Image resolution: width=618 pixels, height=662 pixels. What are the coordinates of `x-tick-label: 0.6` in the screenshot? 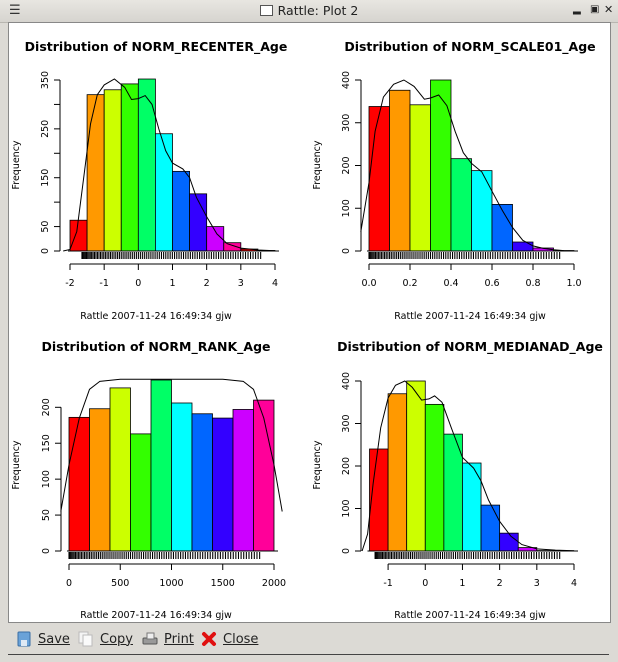 It's located at (491, 283).